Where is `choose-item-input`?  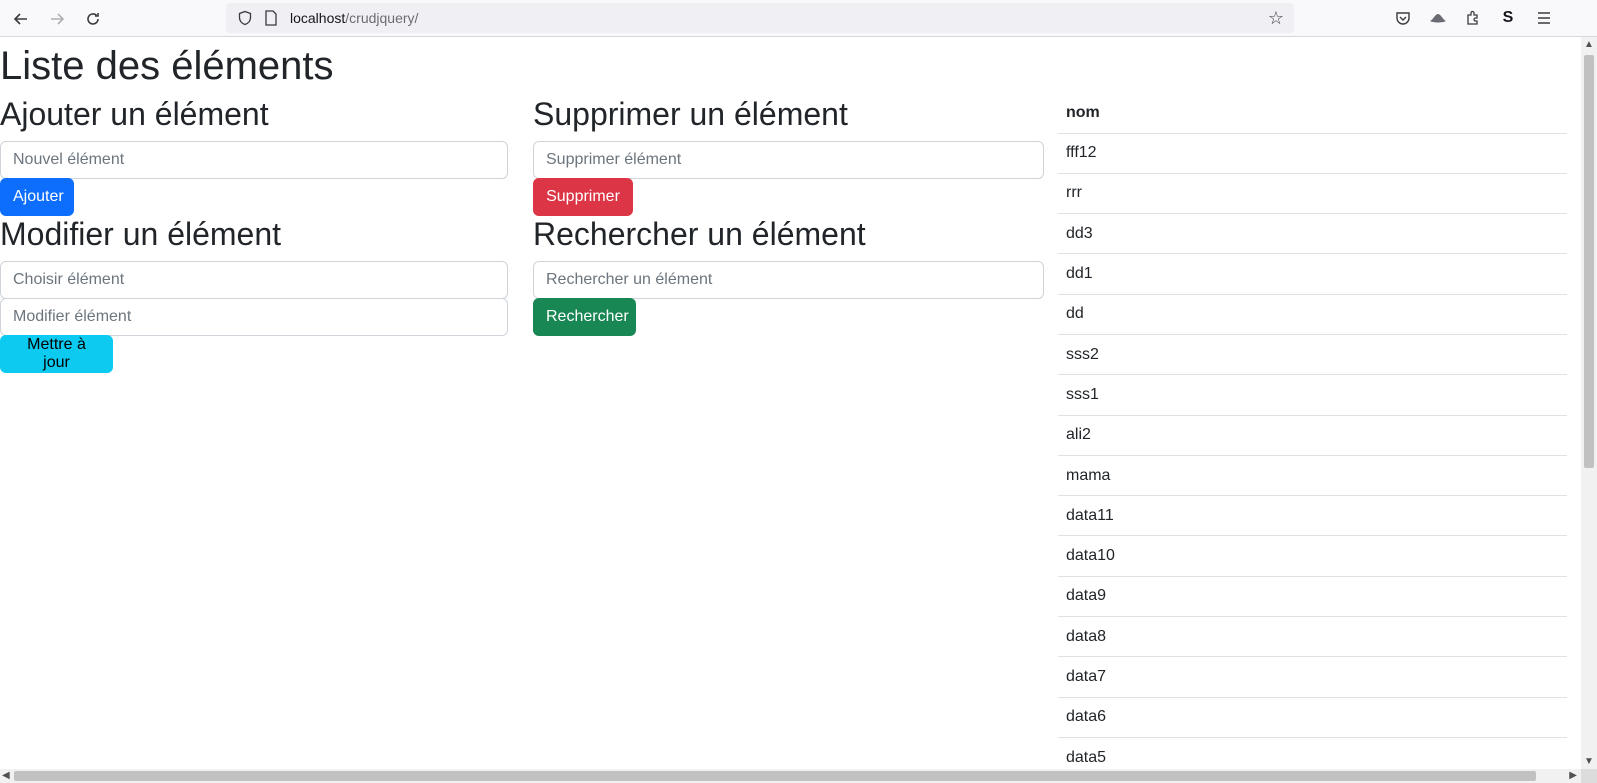
choose-item-input is located at coordinates (254, 280).